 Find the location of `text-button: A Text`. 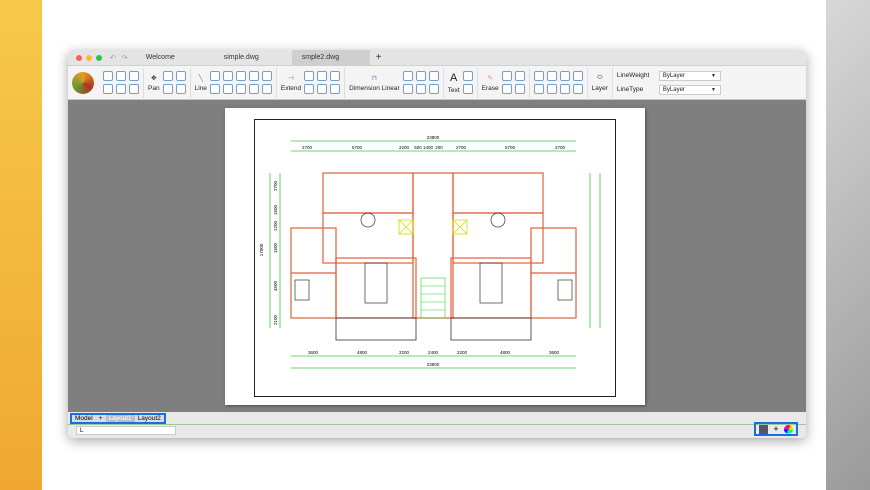

text-button: A Text is located at coordinates (454, 83).